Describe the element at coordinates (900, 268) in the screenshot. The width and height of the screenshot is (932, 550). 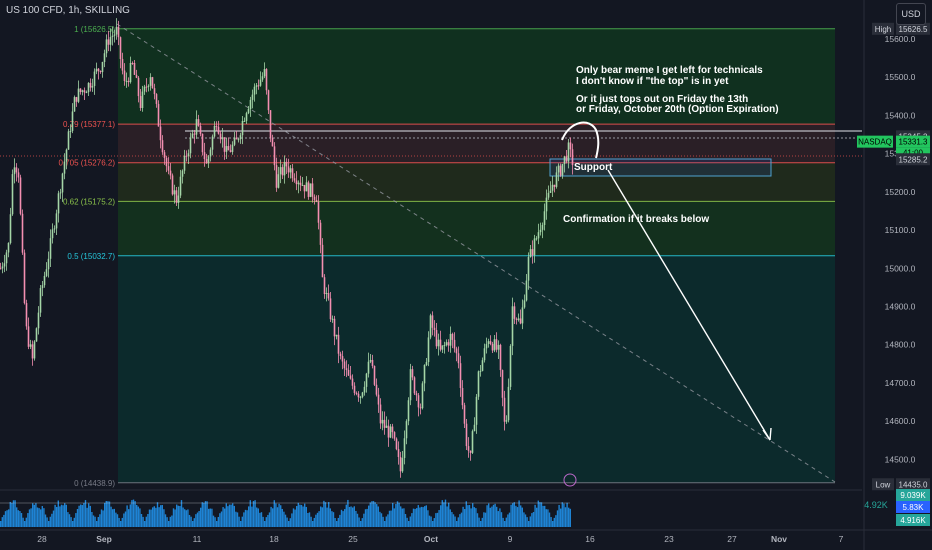
I see `y-tick-label: 15000.0` at that location.